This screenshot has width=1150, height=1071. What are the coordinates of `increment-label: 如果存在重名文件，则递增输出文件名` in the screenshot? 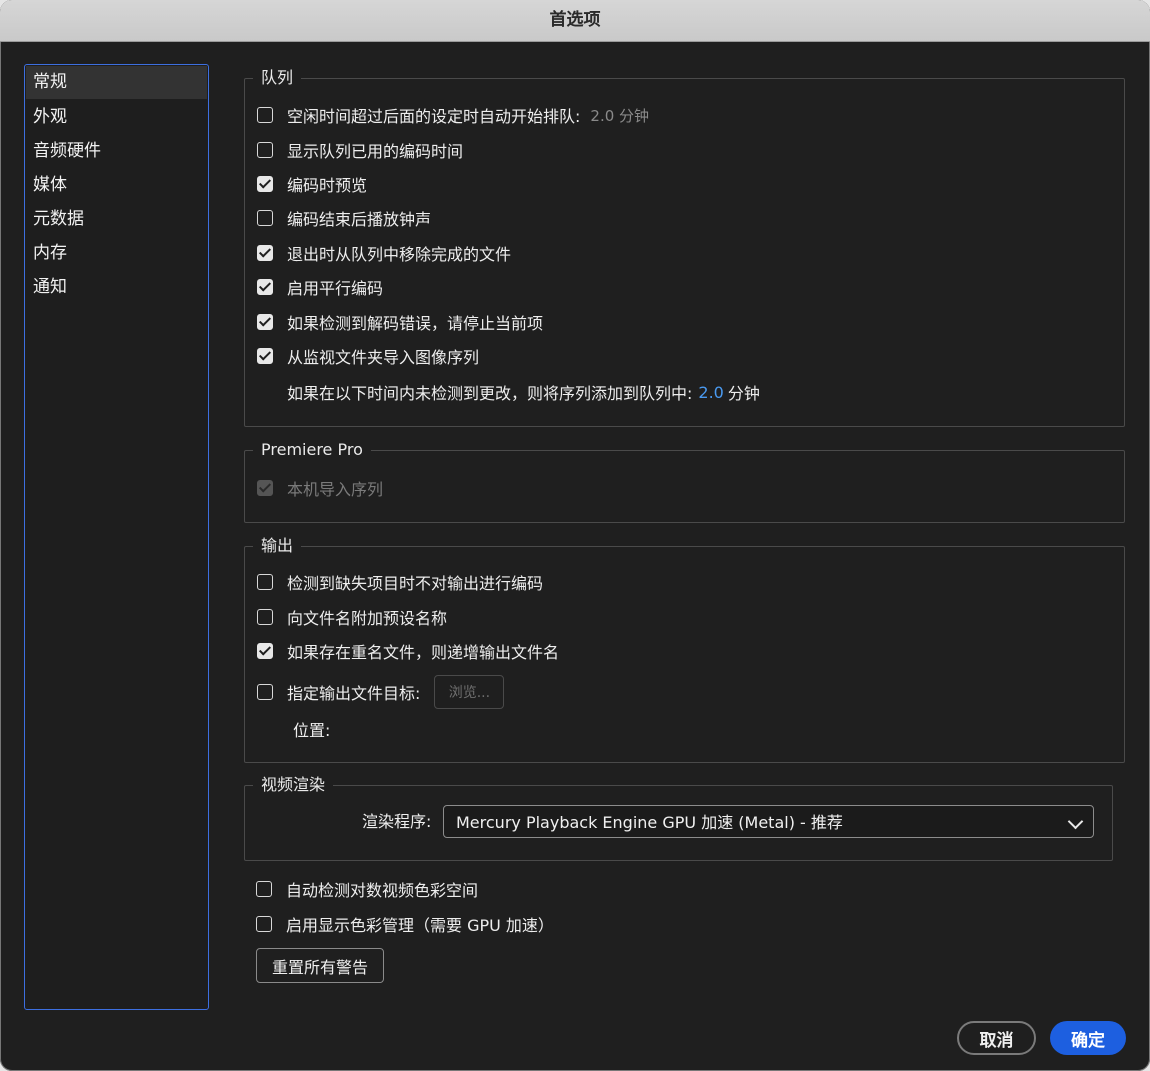 It's located at (423, 652).